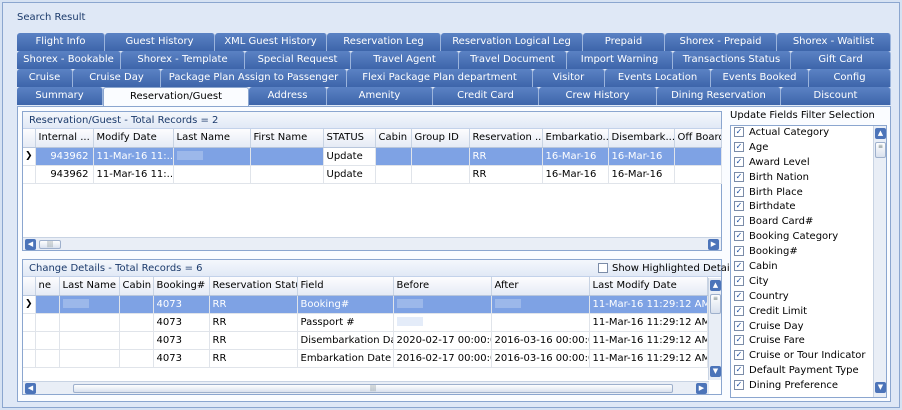  What do you see at coordinates (714, 329) in the screenshot?
I see `change-vscroll: ▲ ≡ ▼` at bounding box center [714, 329].